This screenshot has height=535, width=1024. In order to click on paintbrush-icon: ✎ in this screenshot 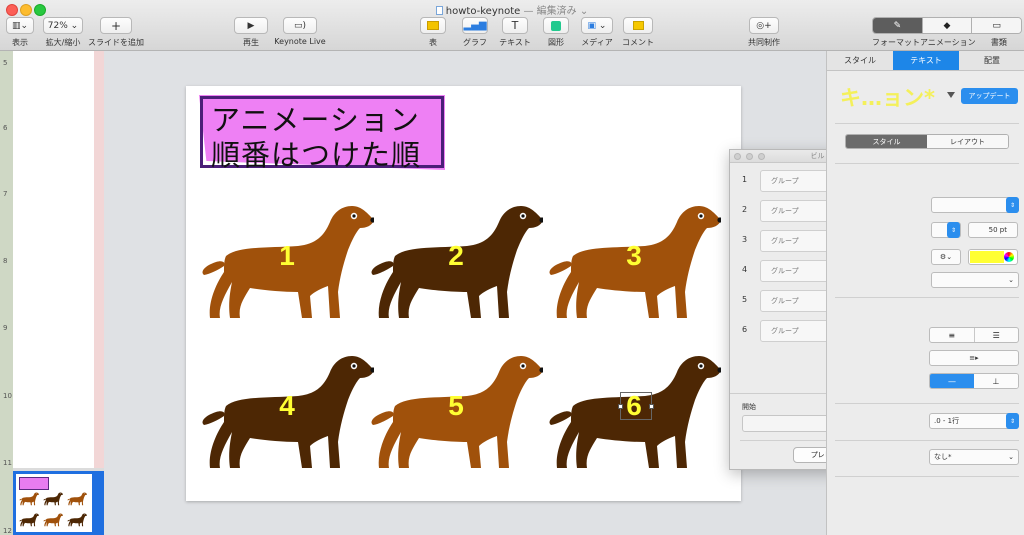, I will do `click(897, 25)`.